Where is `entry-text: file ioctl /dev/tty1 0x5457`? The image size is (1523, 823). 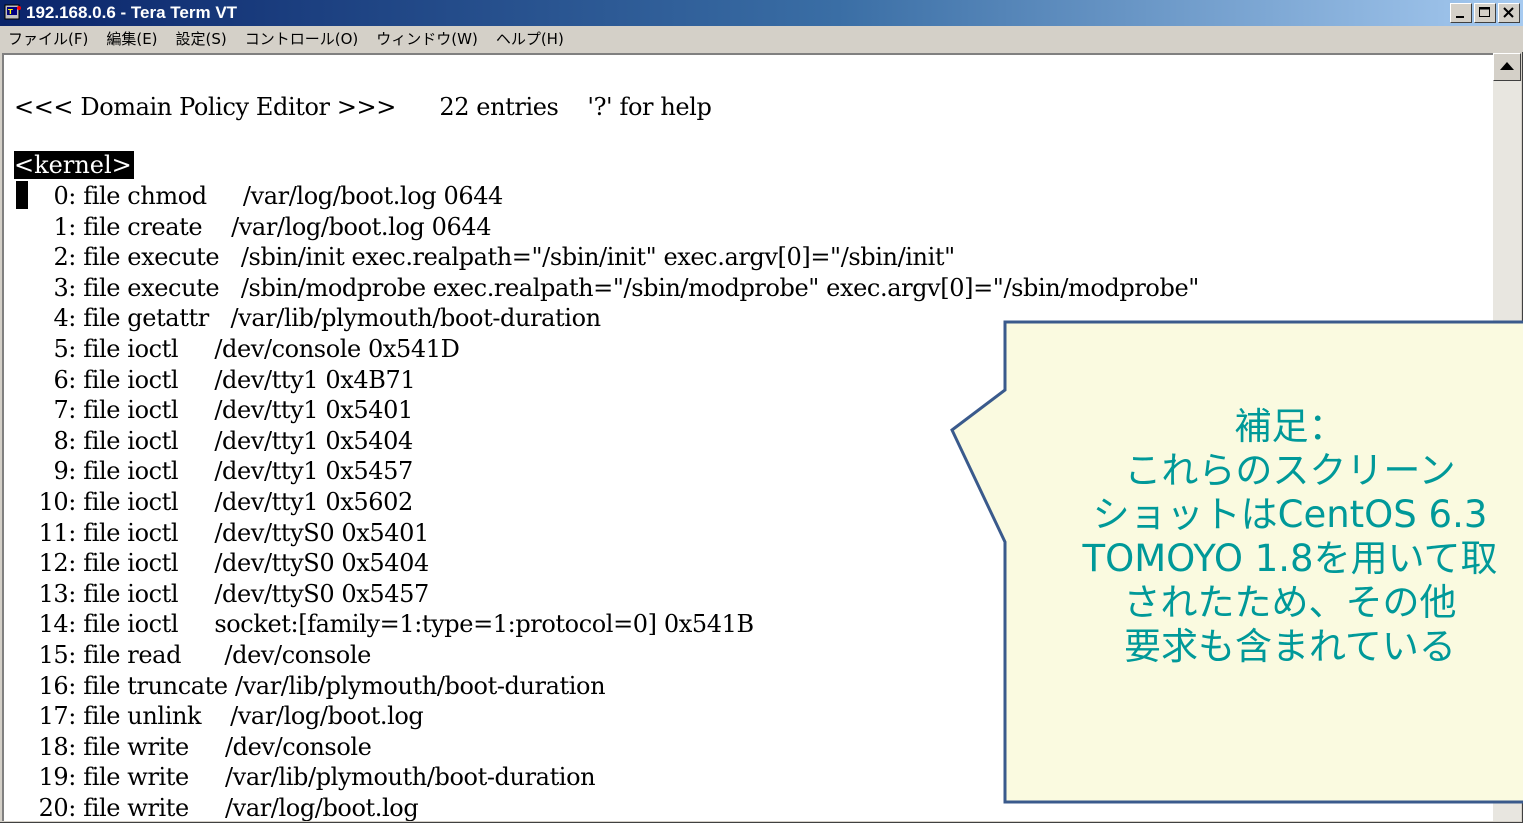
entry-text: file ioctl /dev/tty1 0x5457 is located at coordinates (248, 471).